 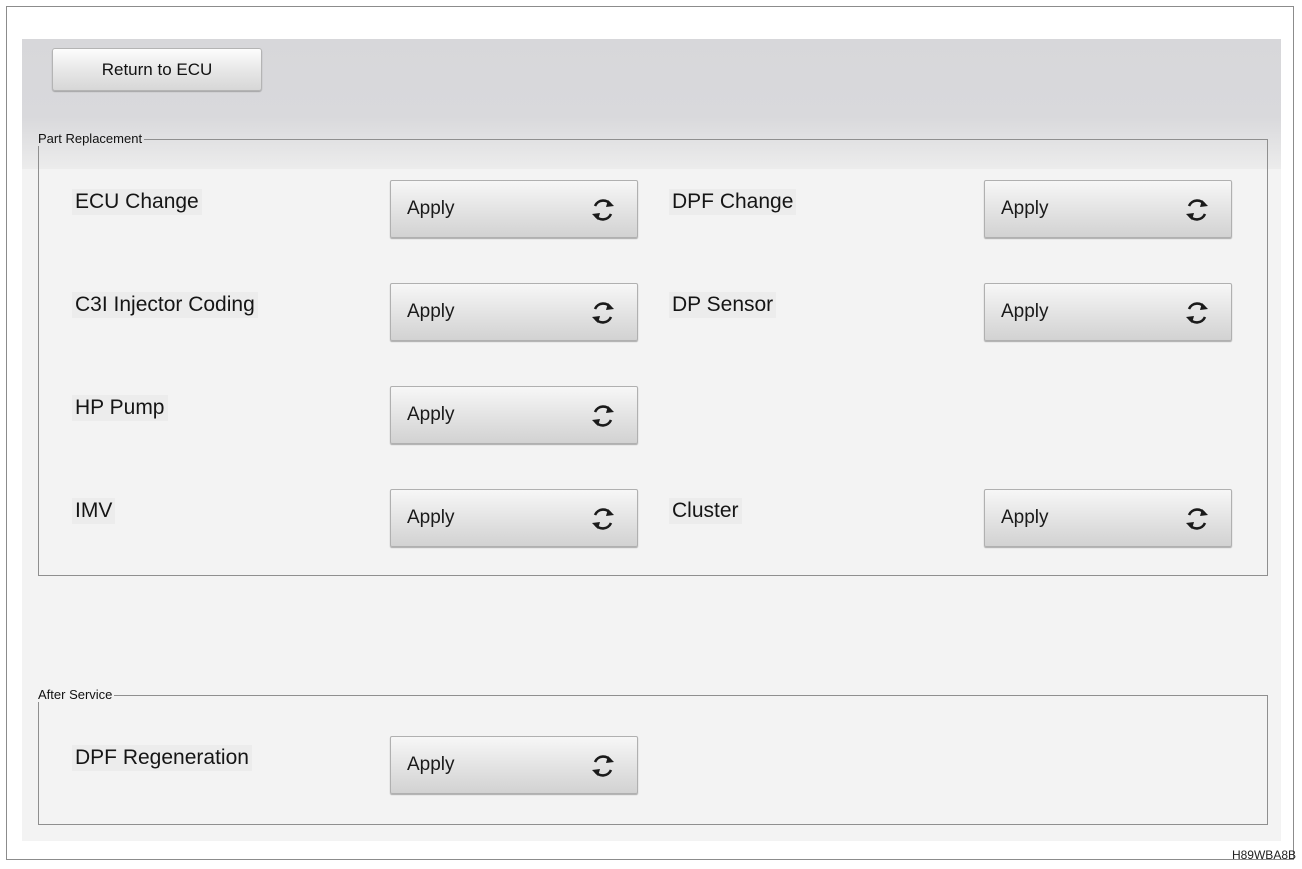 What do you see at coordinates (1108, 209) in the screenshot?
I see `dpf-change-apply-button: Apply` at bounding box center [1108, 209].